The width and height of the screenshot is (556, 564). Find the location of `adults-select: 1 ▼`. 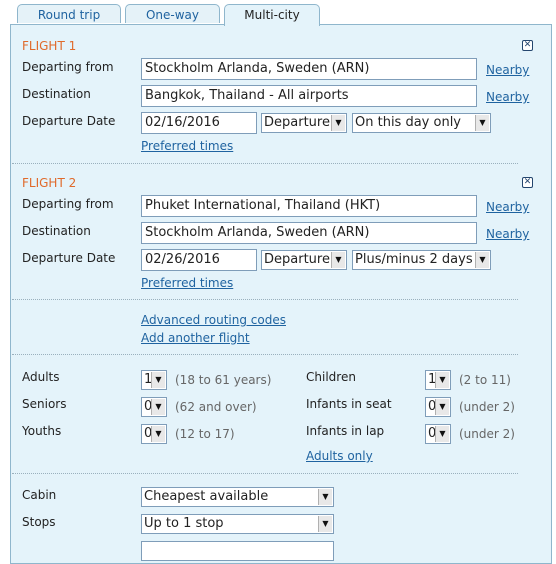

adults-select: 1 ▼ is located at coordinates (154, 380).